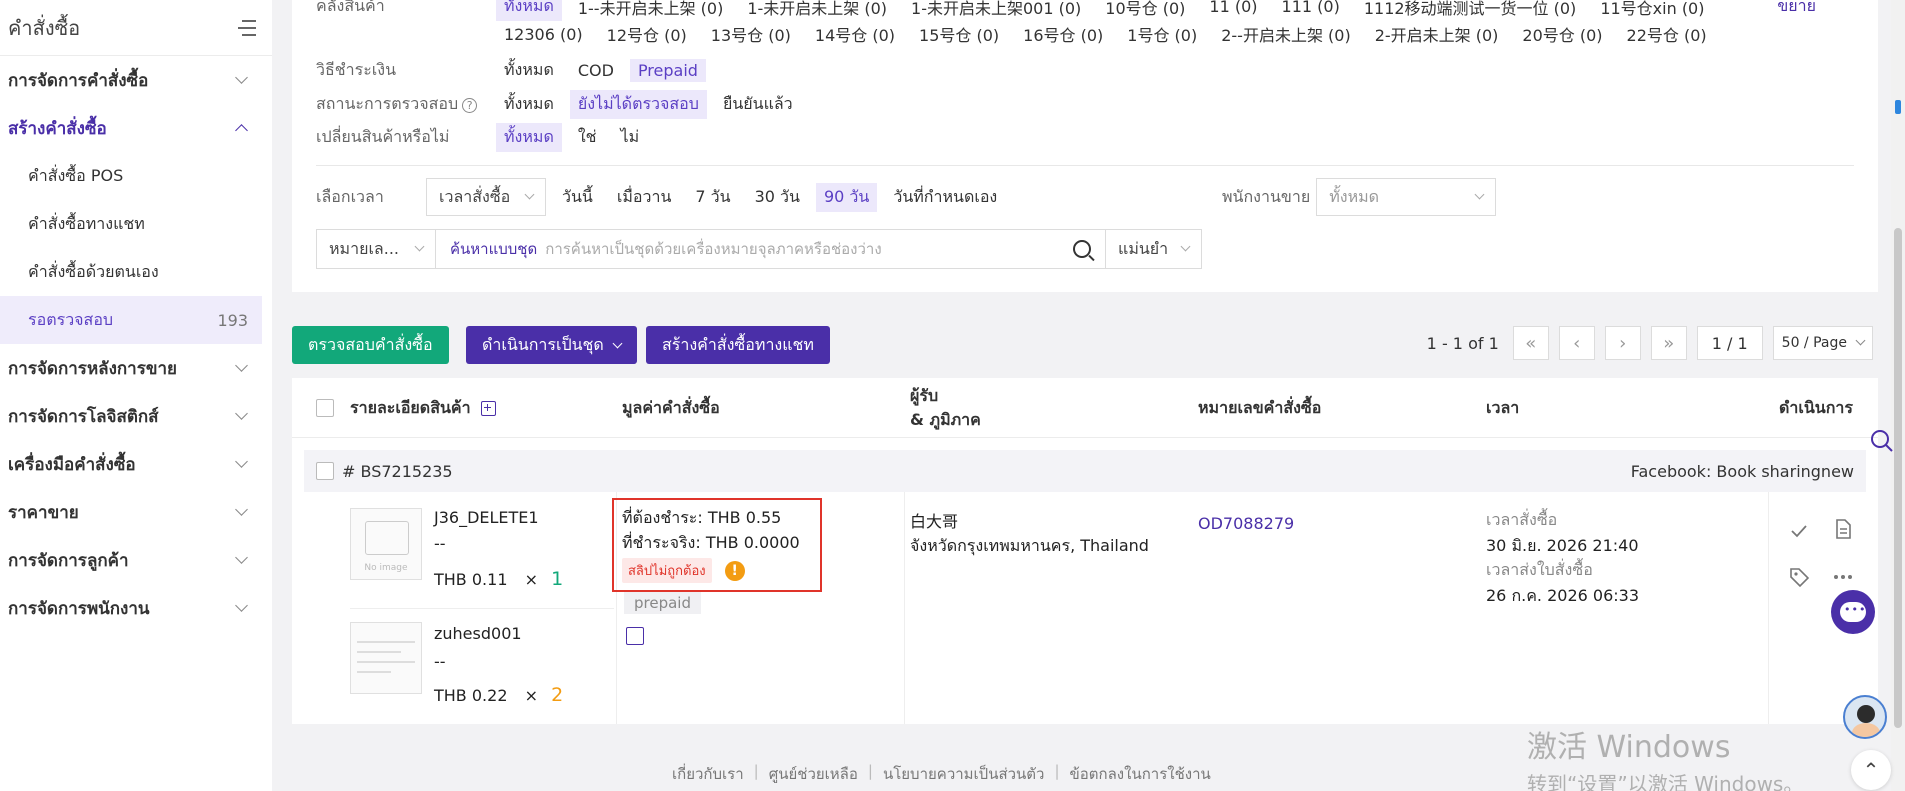 The width and height of the screenshot is (1905, 791). I want to click on warehouse-option: 15号仓 (0), so click(959, 34).